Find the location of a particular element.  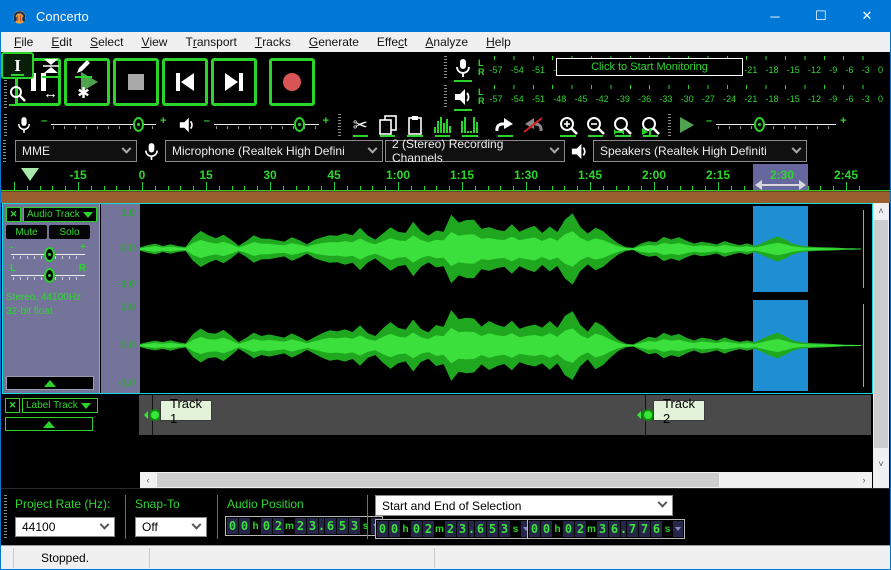

zoom-out-button is located at coordinates (595, 125).